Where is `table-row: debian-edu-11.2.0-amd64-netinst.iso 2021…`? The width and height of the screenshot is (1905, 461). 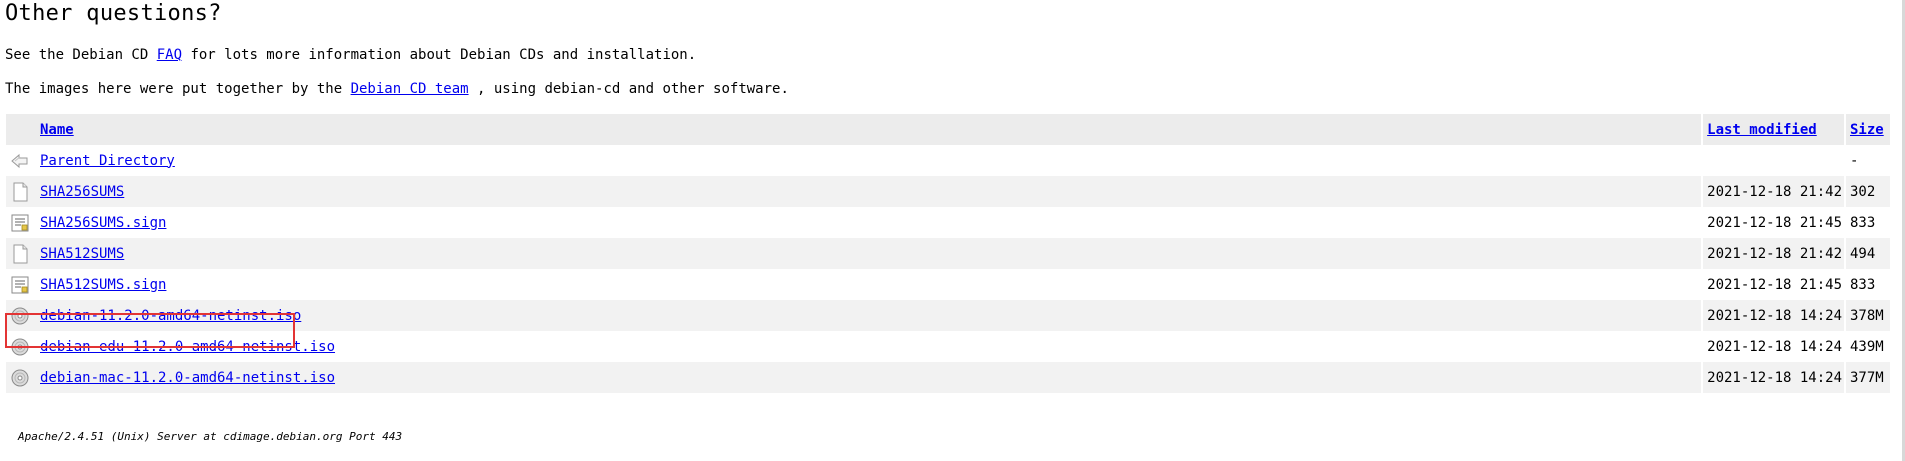
table-row: debian-edu-11.2.0-amd64-netinst.iso 2021… is located at coordinates (948, 346).